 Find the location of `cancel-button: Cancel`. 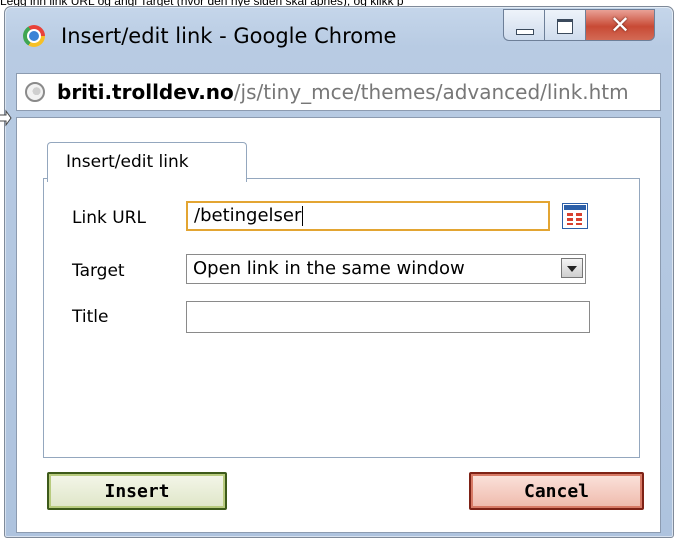

cancel-button: Cancel is located at coordinates (556, 491).